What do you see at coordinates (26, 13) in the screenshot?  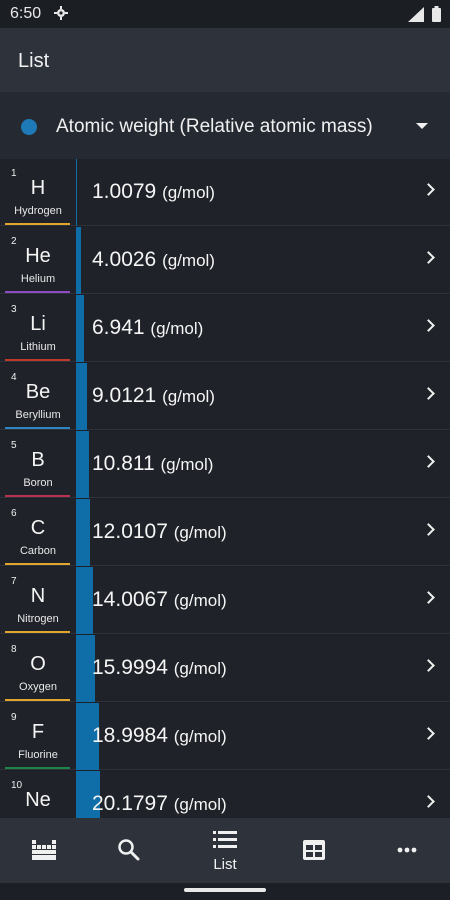 I see `status-time: 6:50` at bounding box center [26, 13].